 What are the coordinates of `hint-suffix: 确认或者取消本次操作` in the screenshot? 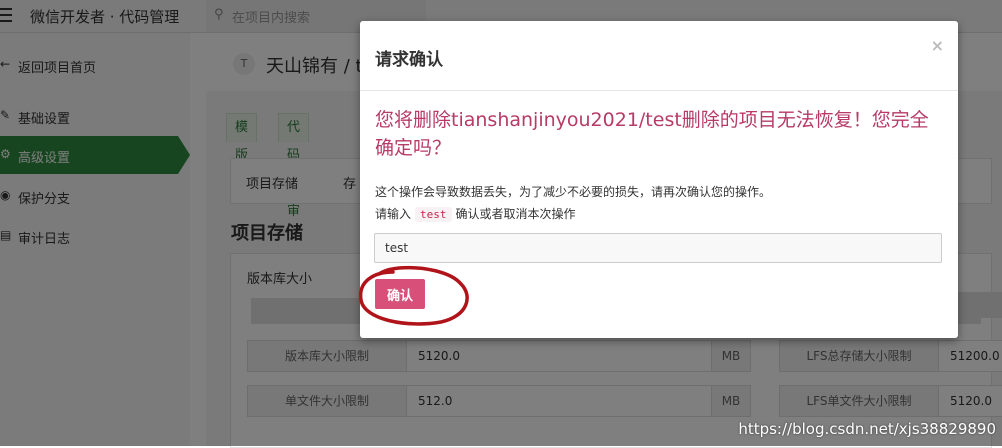 It's located at (515, 214).